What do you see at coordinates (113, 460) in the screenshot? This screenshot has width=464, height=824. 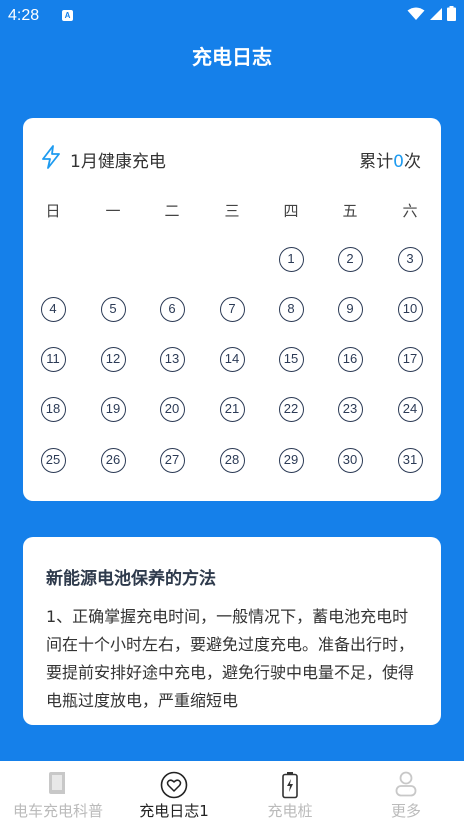 I see `calendar-day: 26` at bounding box center [113, 460].